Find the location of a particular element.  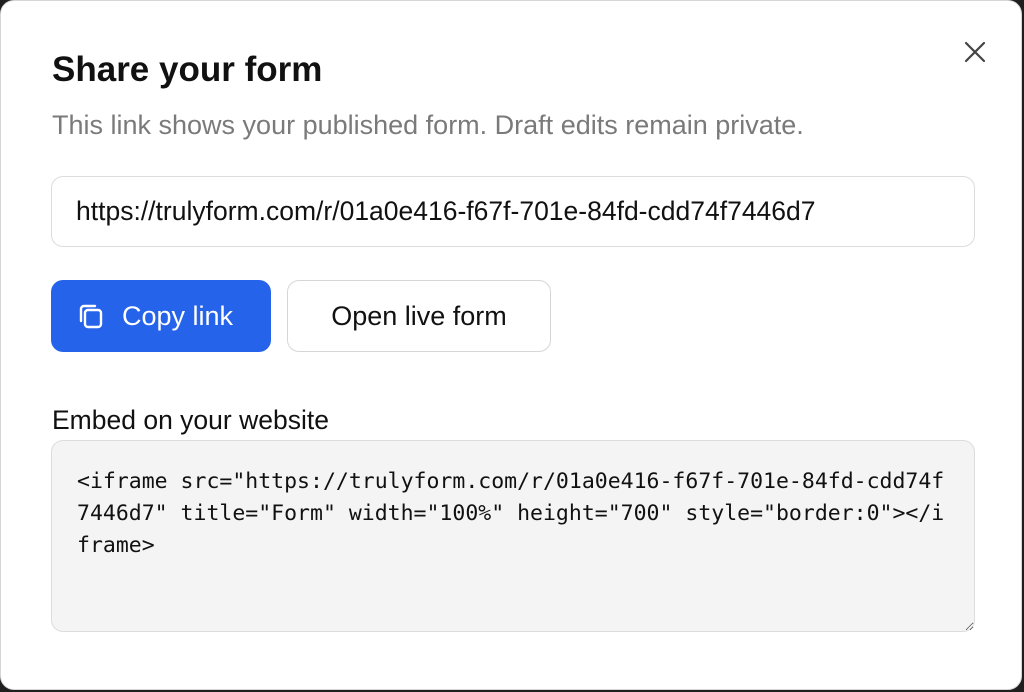

copy-link-label: Copy link is located at coordinates (178, 315).